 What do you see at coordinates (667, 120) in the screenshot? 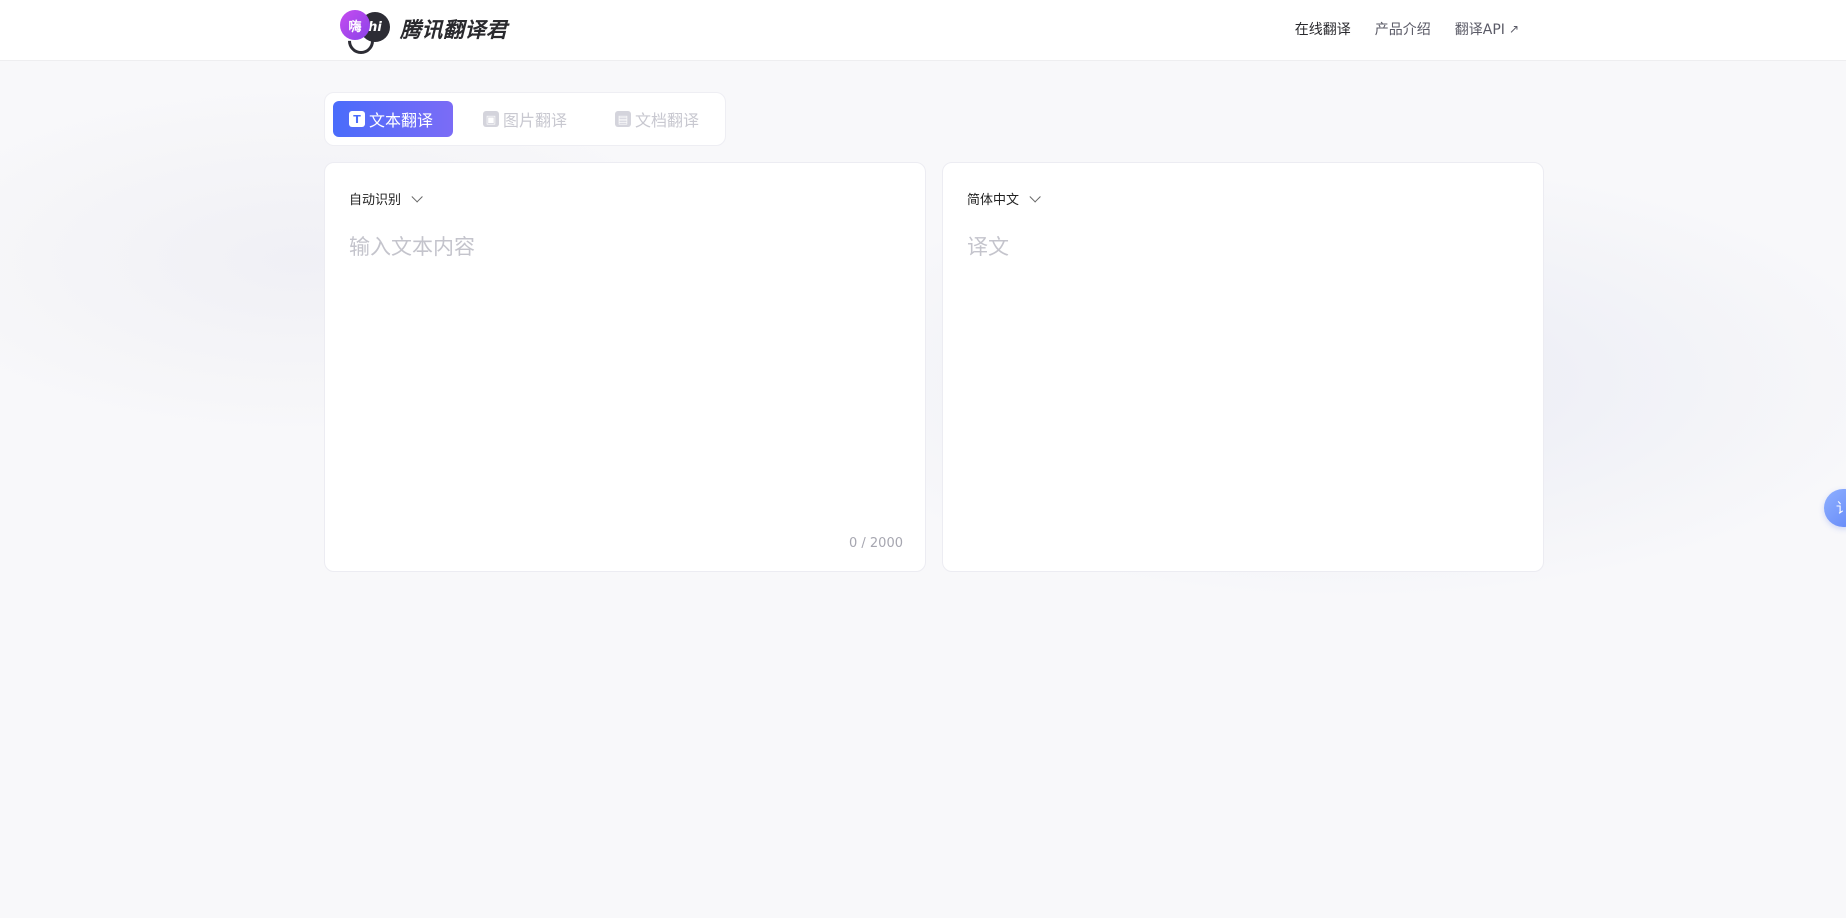
I see `tab-document-translate-label: 文档翻译` at bounding box center [667, 120].